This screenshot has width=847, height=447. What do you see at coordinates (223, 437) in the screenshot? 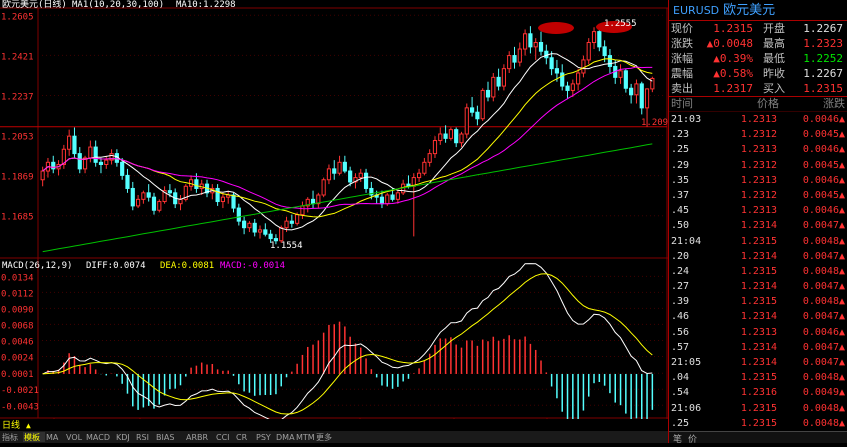
I see `indicator-tab: CCI` at bounding box center [223, 437].